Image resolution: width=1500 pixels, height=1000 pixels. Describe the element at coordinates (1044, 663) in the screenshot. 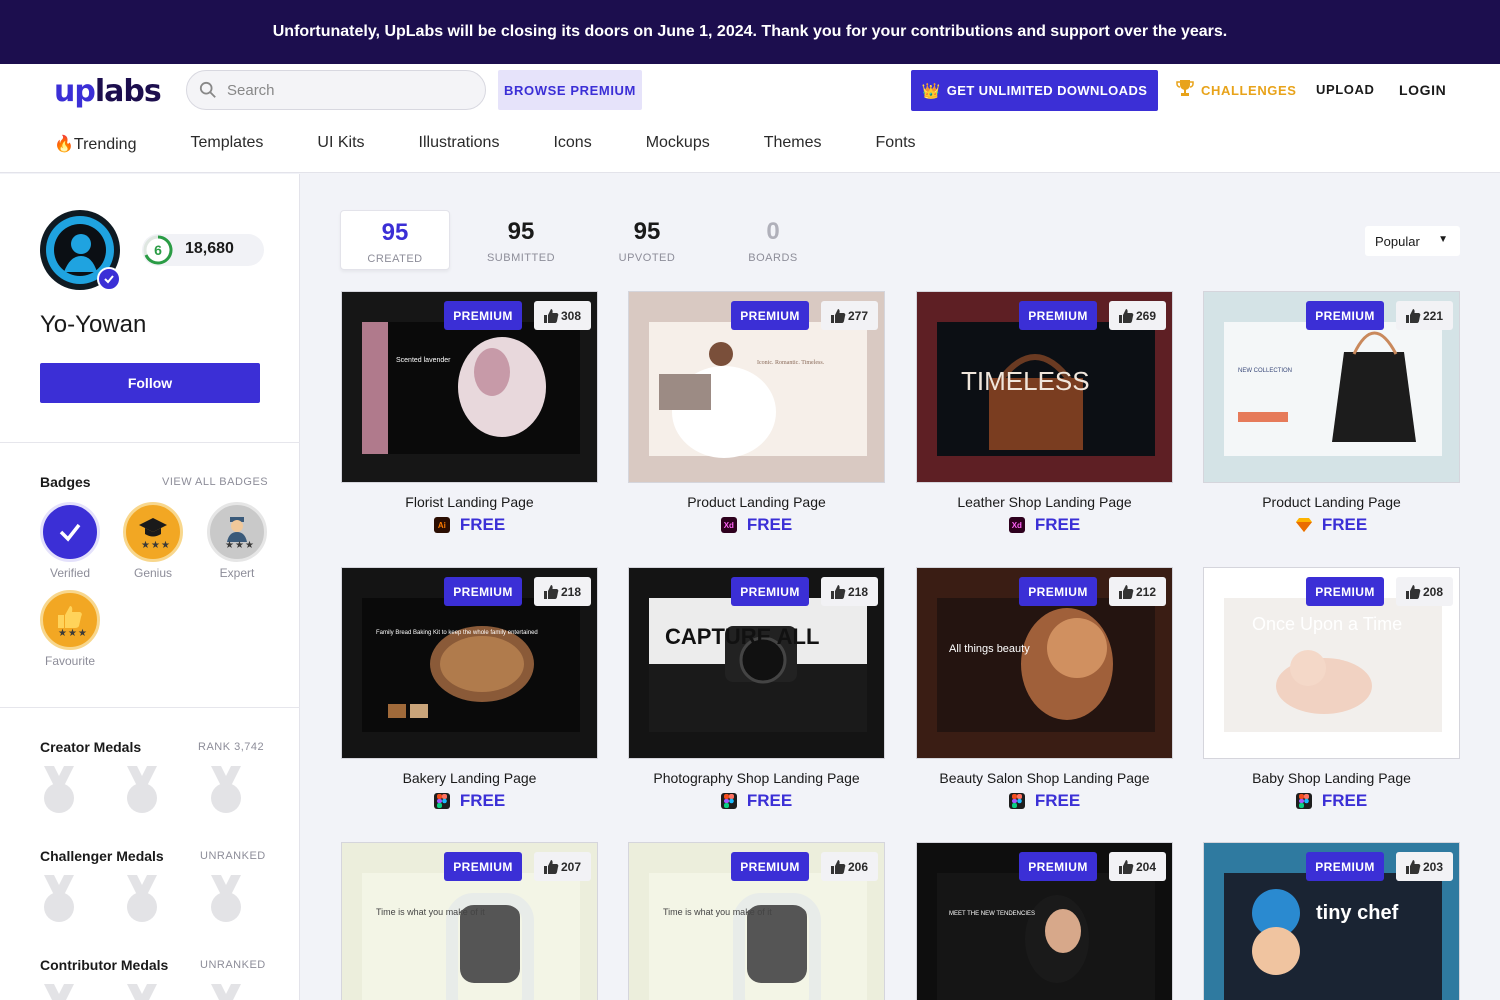

I see `project-thumbnail: All things beauty PREMIUM 212` at that location.